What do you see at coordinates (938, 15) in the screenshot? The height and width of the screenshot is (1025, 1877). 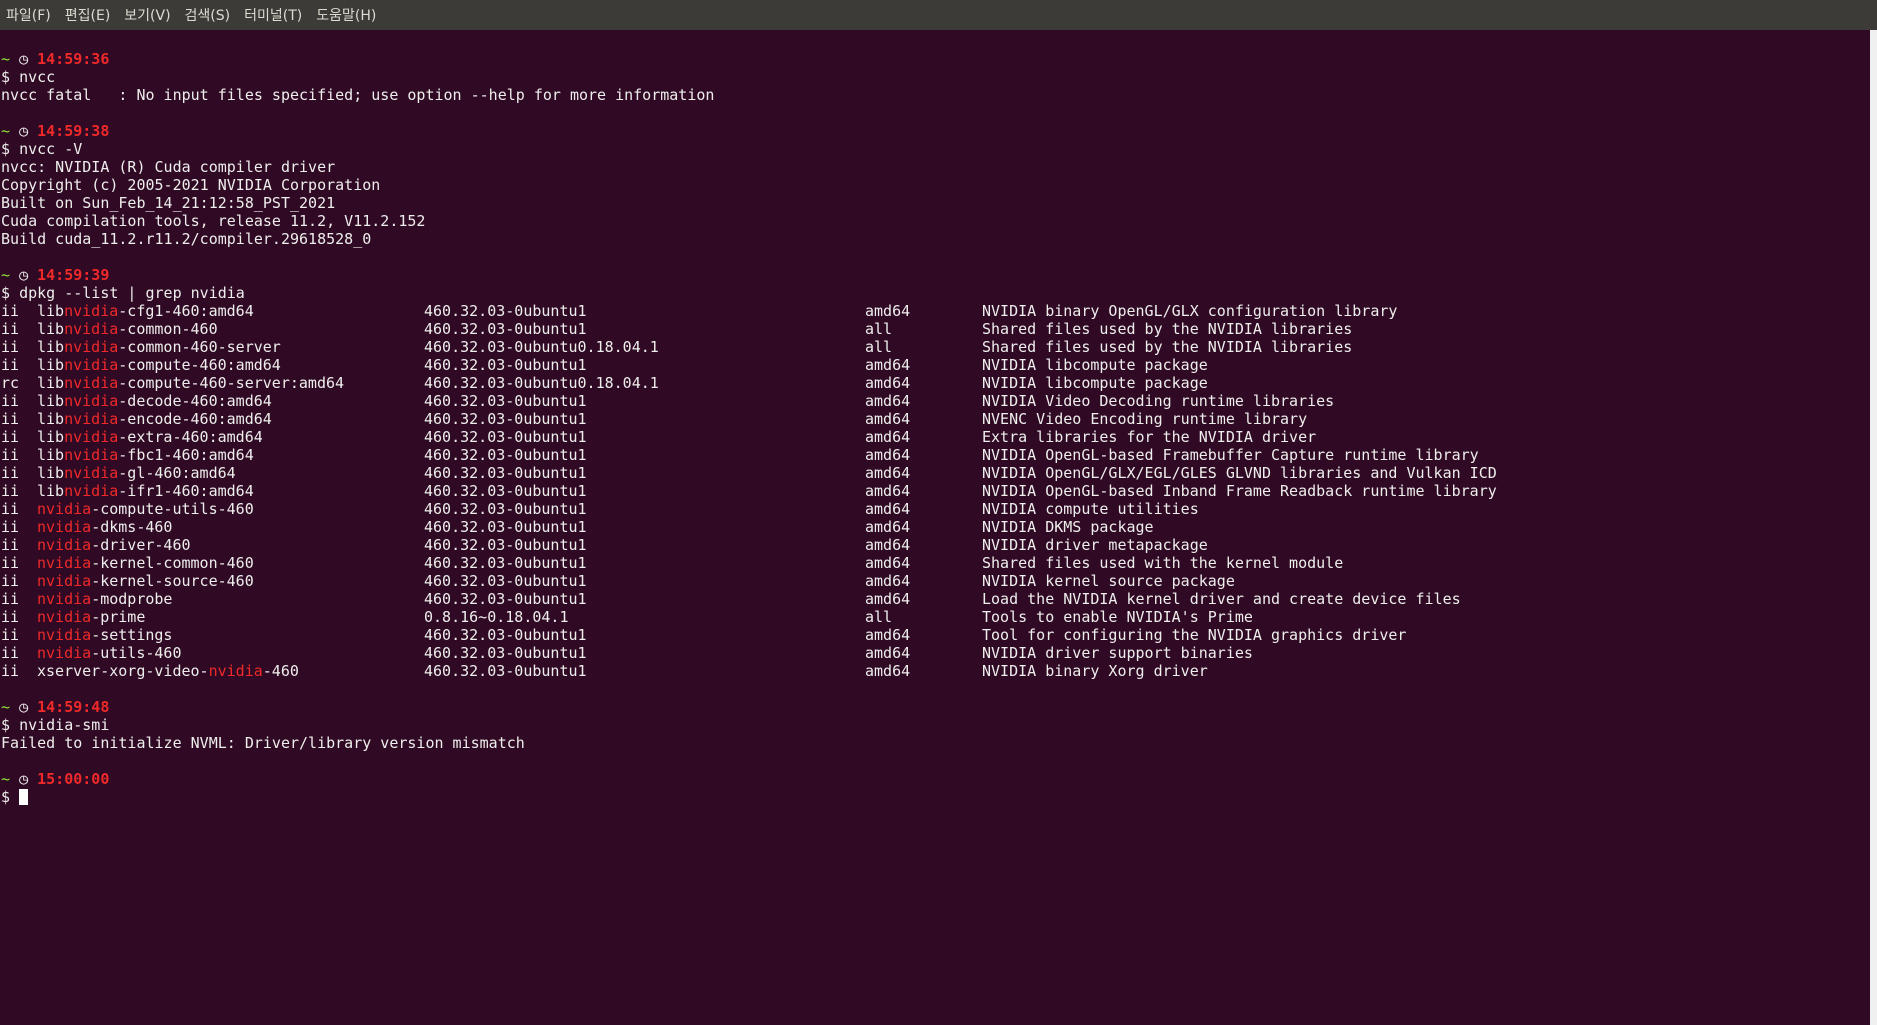 I see `menu-bar: 파일(F) 편집(E) 보기(V) 검색(S) 터미널(T) 도움말(H)` at bounding box center [938, 15].